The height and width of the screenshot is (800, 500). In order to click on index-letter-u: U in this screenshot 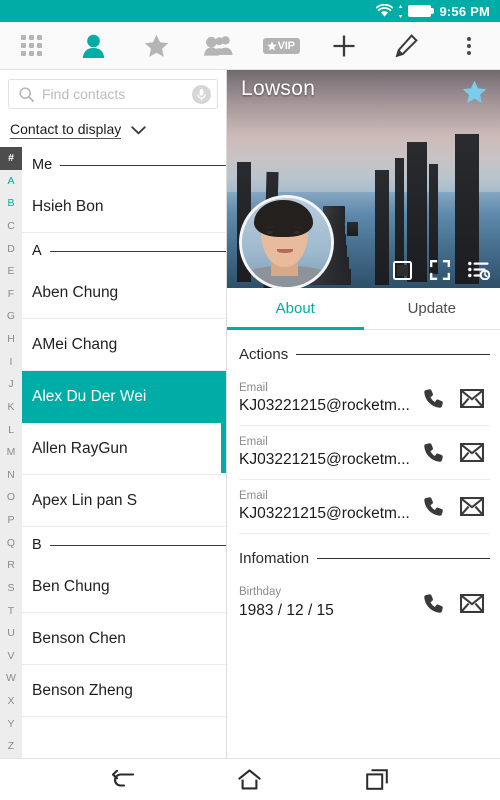, I will do `click(11, 633)`.